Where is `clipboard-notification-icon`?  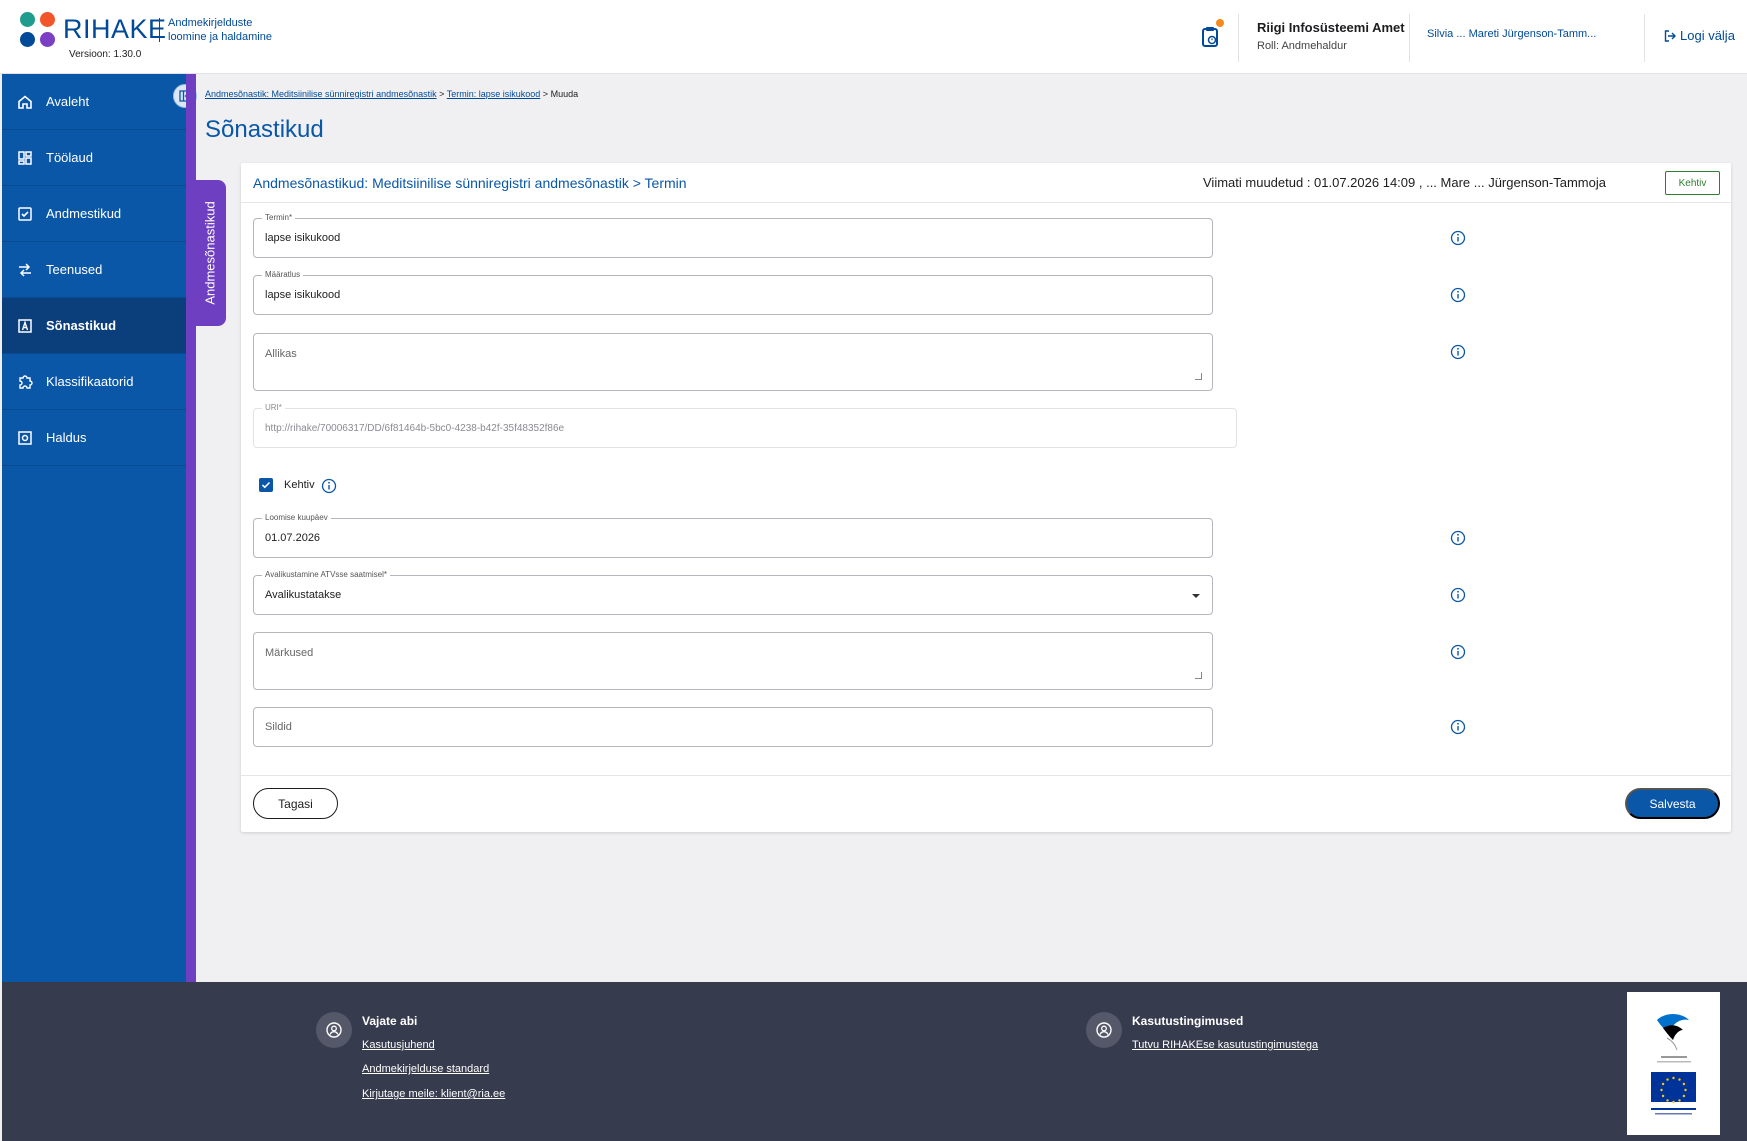
clipboard-notification-icon is located at coordinates (1212, 34).